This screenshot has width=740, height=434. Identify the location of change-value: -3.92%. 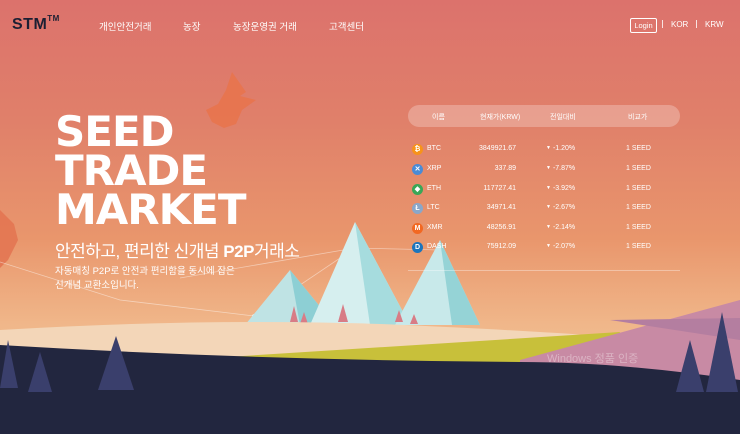
(564, 188).